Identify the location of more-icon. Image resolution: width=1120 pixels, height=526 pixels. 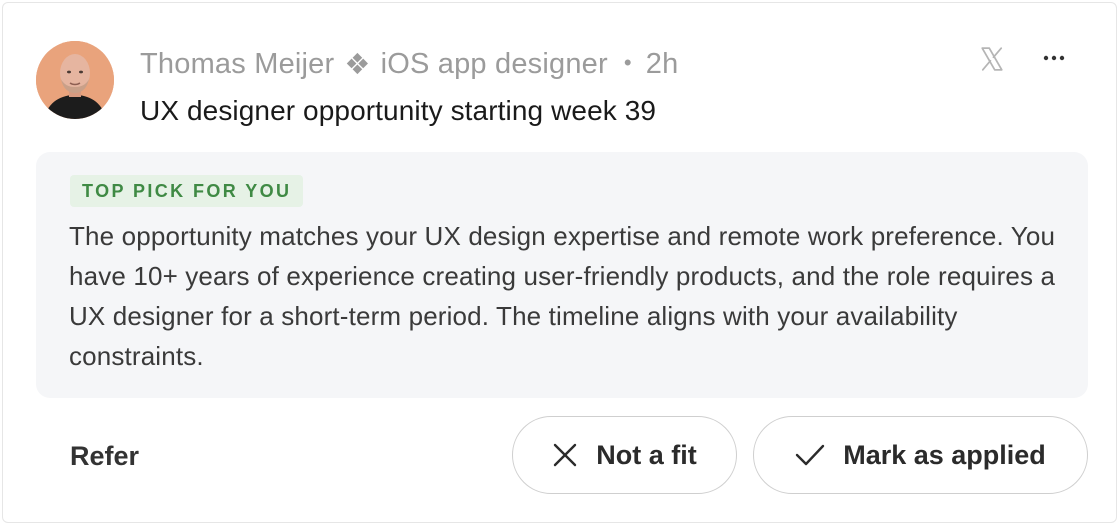
(1054, 58).